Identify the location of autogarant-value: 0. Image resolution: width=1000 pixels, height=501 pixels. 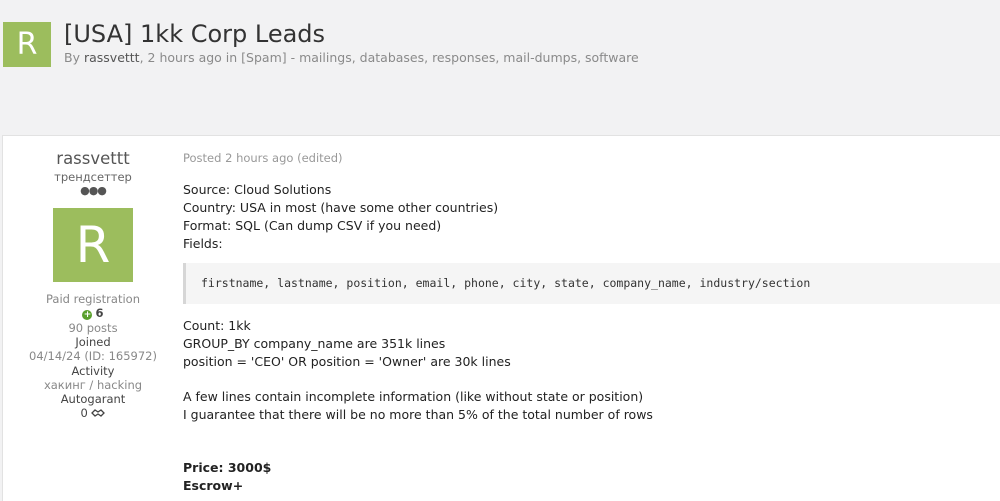
(93, 413).